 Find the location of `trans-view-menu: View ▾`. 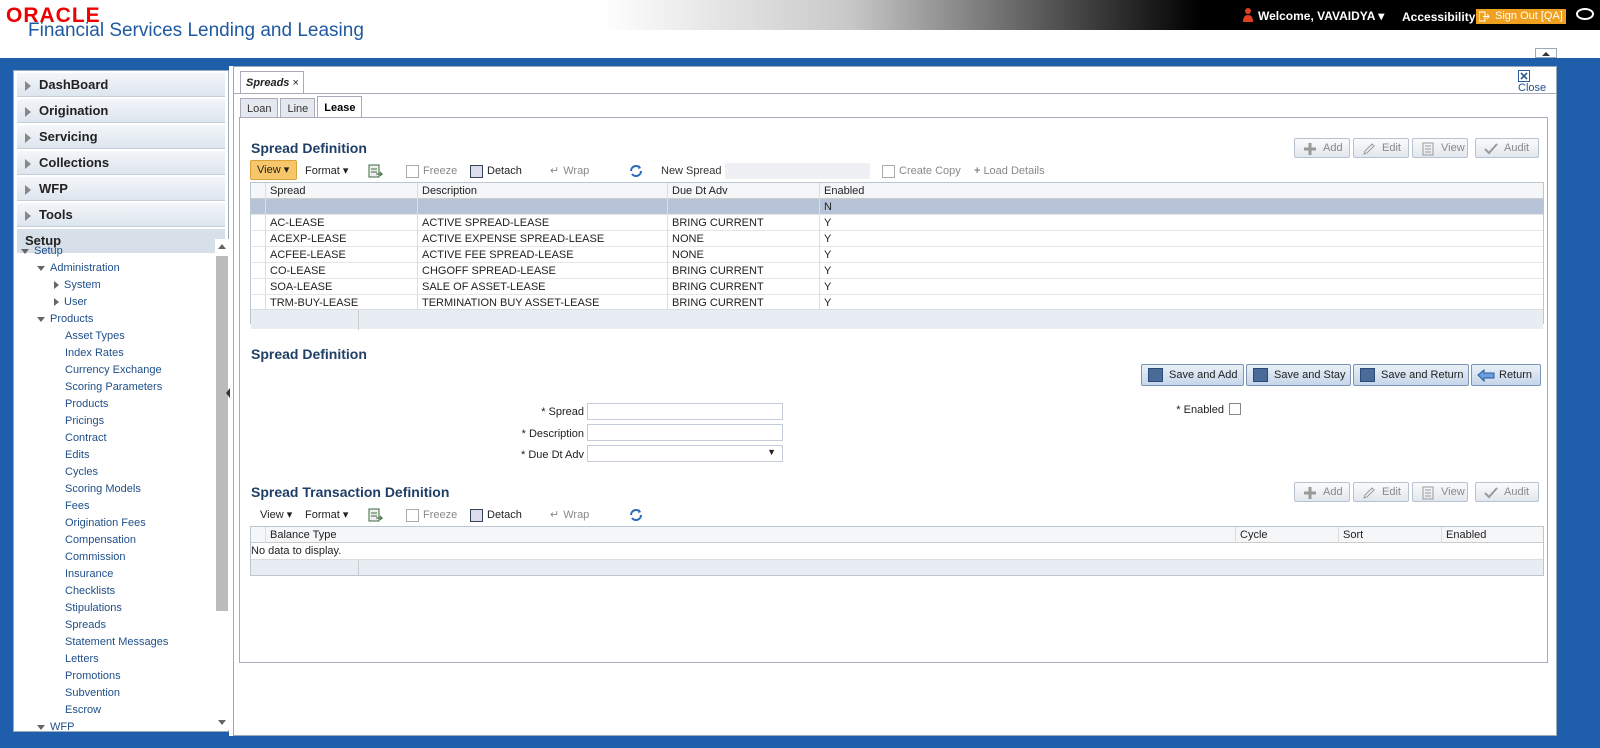

trans-view-menu: View ▾ is located at coordinates (276, 515).